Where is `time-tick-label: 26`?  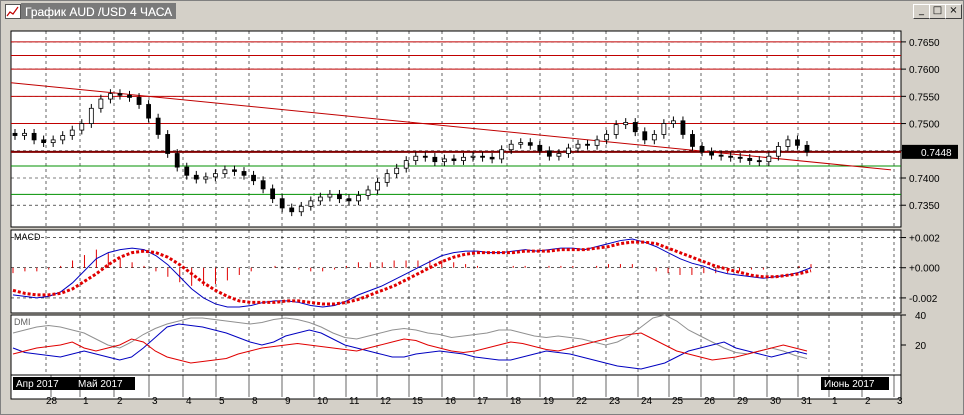 time-tick-label: 26 is located at coordinates (710, 401).